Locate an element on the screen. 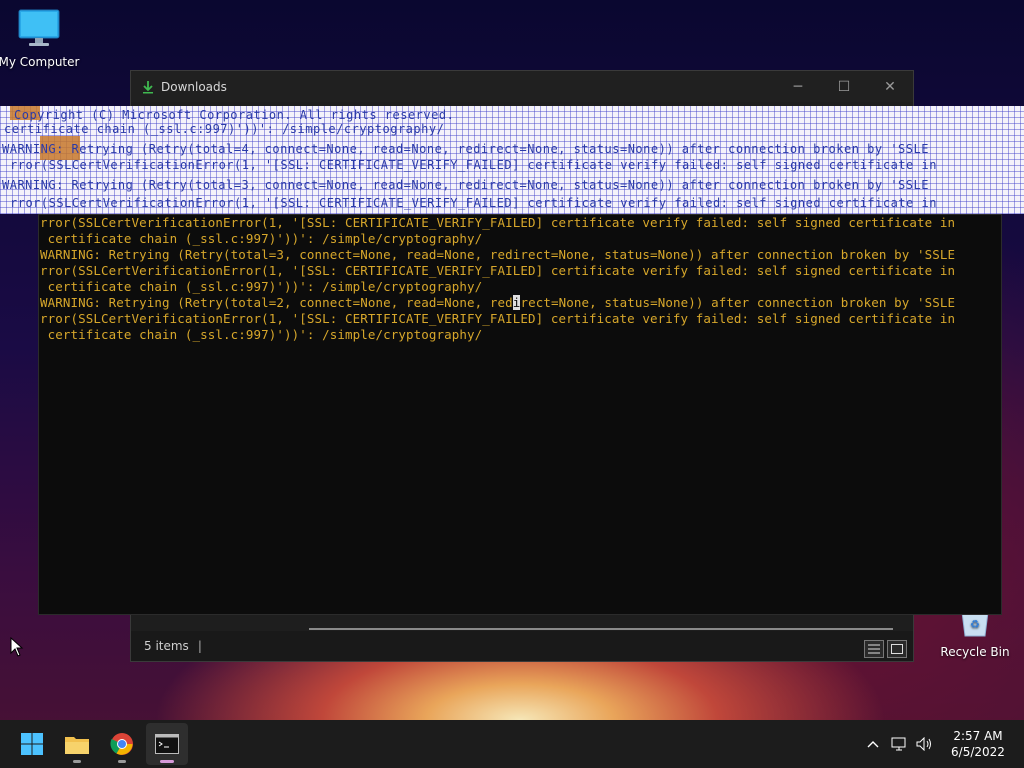  recycle-bin-desktop-icon: ♻ Recycle Bin is located at coordinates (975, 634).